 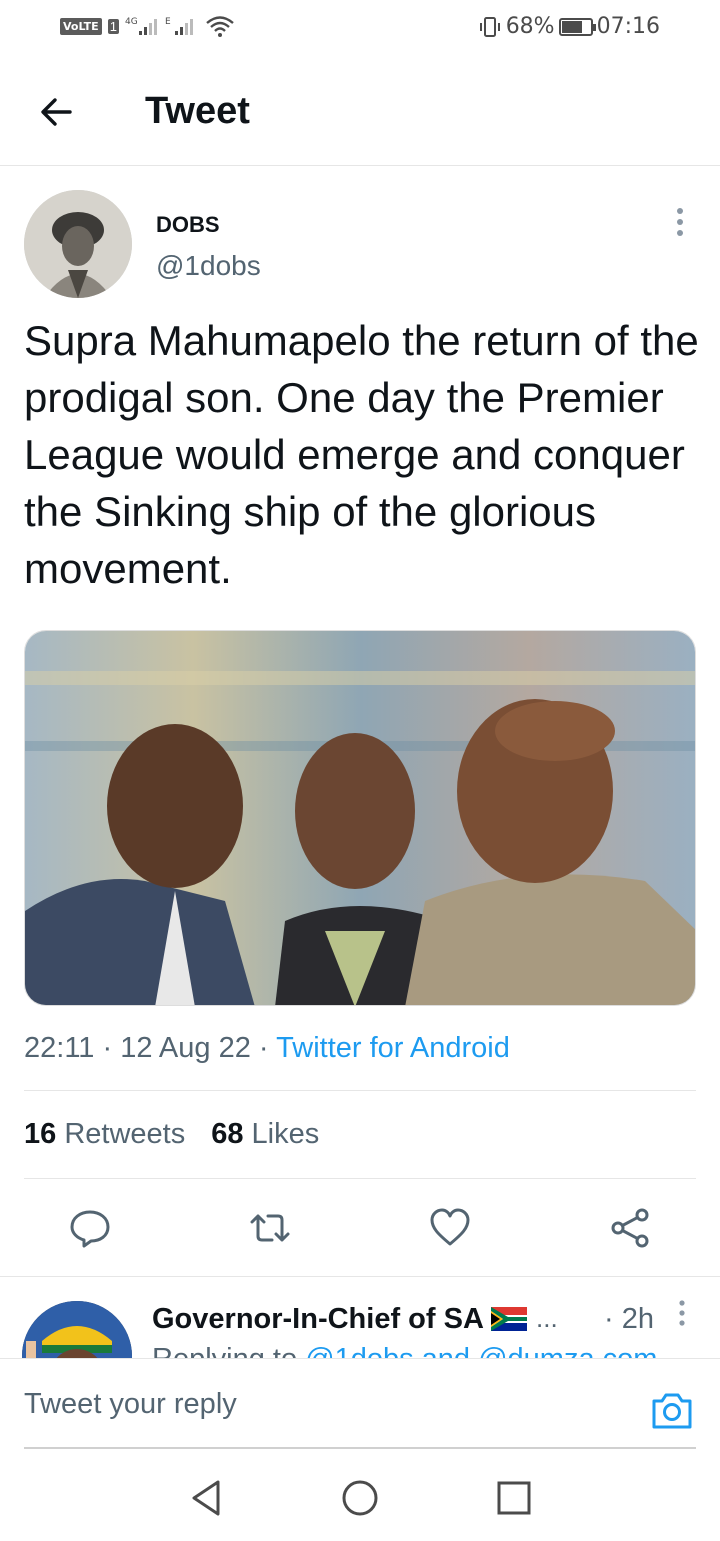 I want to click on author-name: DOBS, so click(x=188, y=225).